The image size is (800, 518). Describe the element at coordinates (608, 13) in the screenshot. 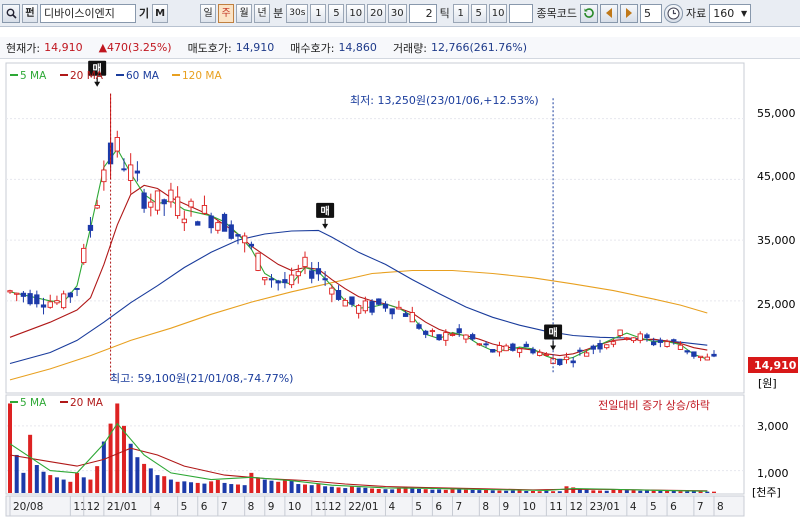

I see `prev-arrow-icon` at that location.